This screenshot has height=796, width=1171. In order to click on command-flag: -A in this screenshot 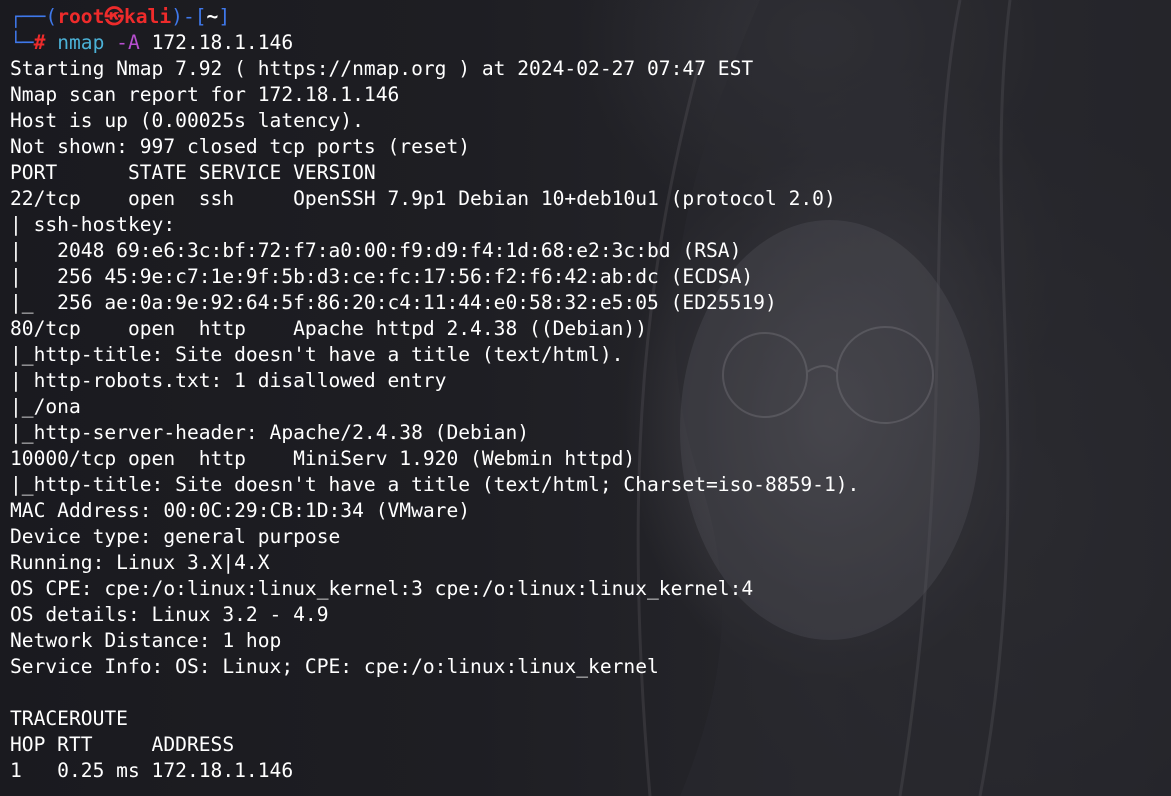, I will do `click(128, 42)`.